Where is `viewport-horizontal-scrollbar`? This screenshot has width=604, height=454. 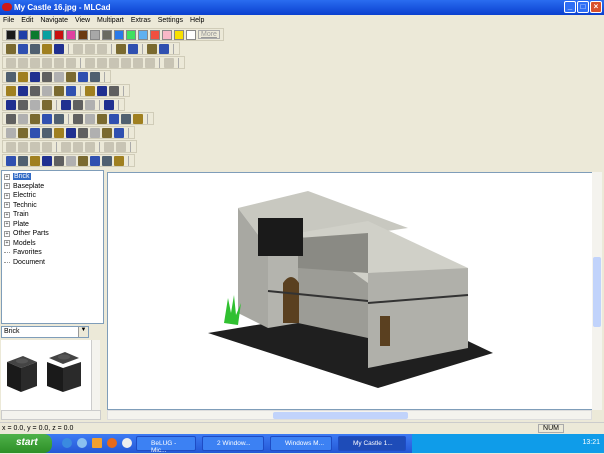 viewport-horizontal-scrollbar is located at coordinates (349, 415).